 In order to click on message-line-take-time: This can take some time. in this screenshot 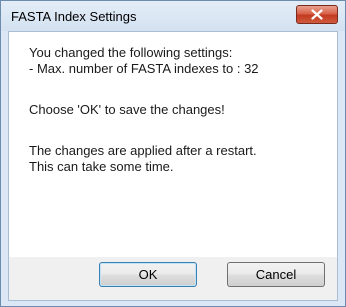, I will do `click(101, 166)`.